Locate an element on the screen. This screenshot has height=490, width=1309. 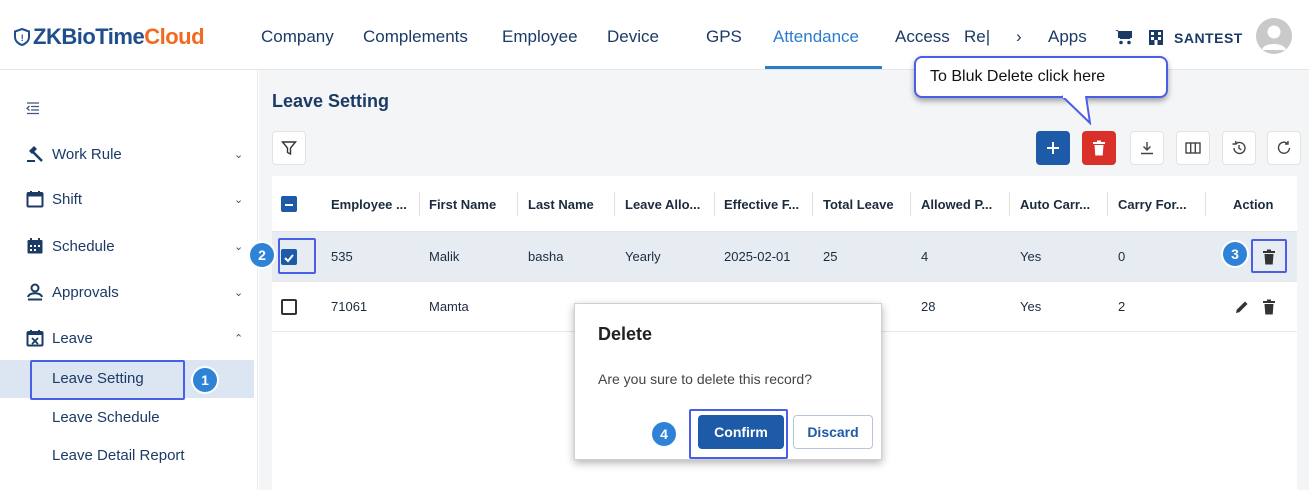
gavel-icon is located at coordinates (35, 154).